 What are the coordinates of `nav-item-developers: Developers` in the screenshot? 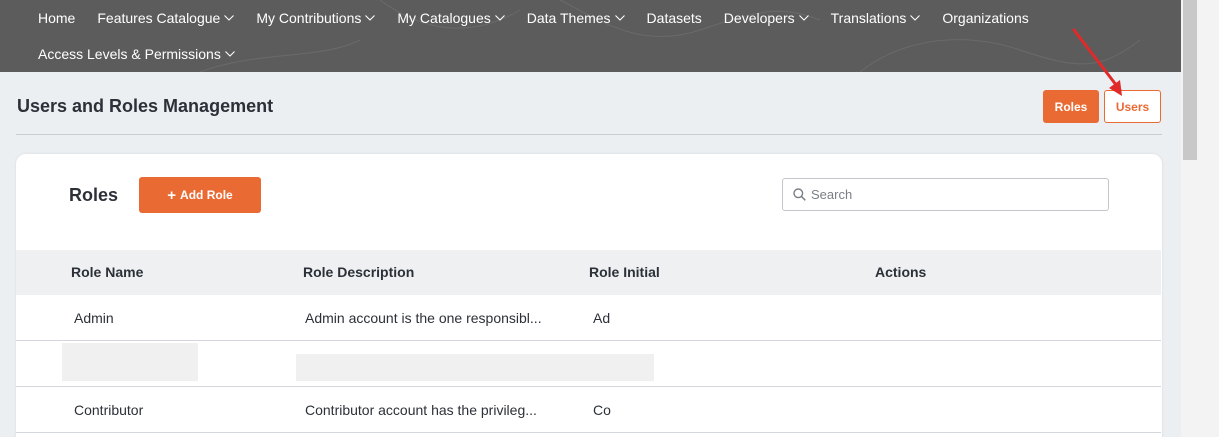 It's located at (766, 18).